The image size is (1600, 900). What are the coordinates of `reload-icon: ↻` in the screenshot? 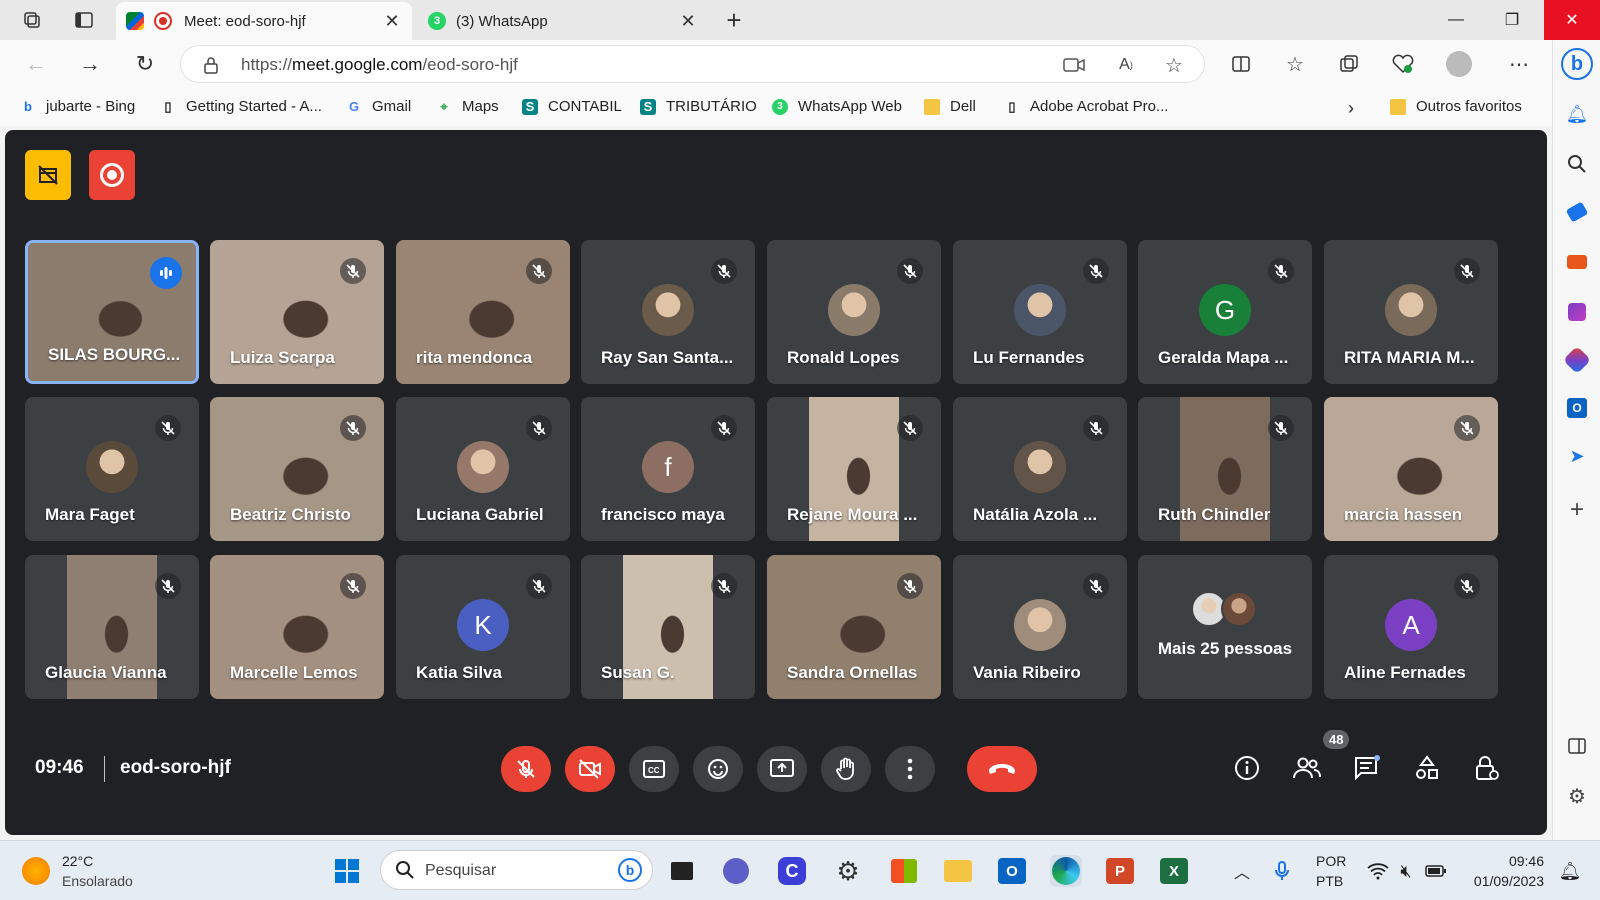 It's located at (145, 64).